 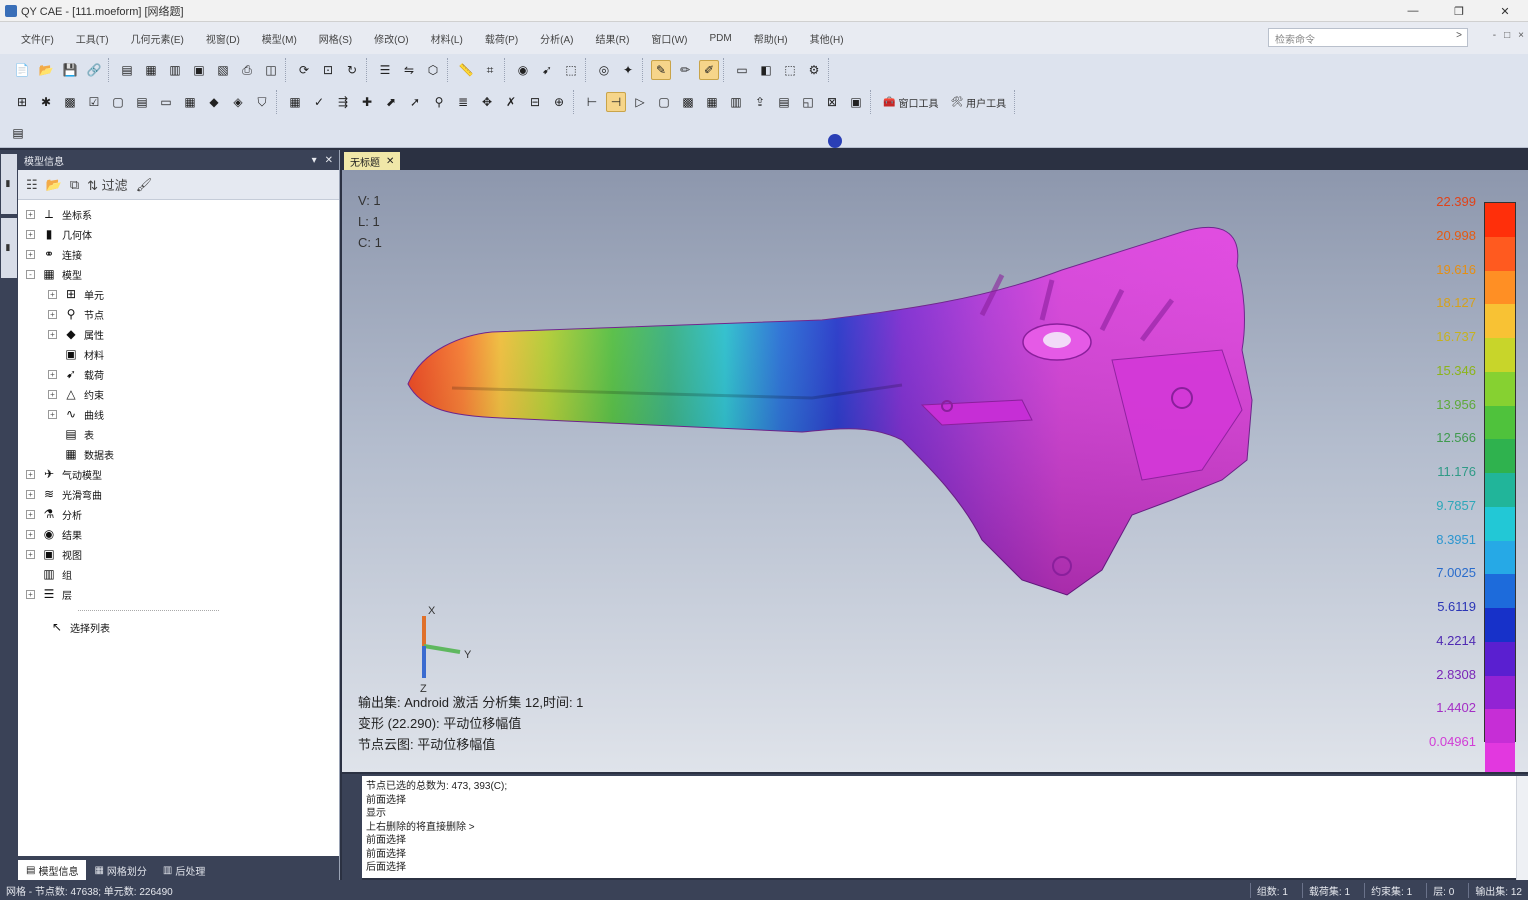 I want to click on preview-icon: ◫, so click(x=271, y=70).